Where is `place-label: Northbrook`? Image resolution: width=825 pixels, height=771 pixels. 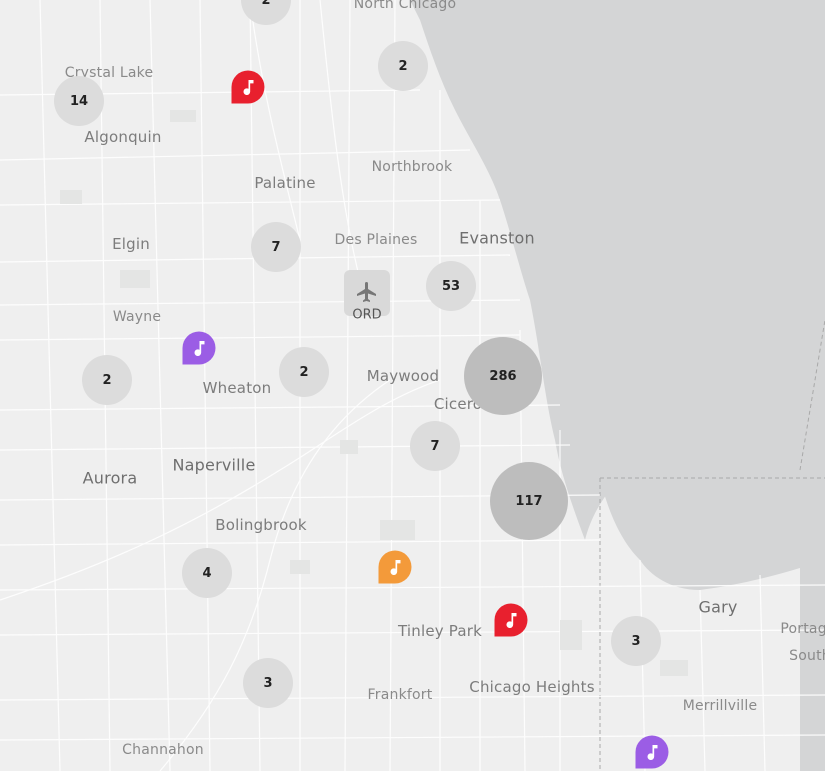 place-label: Northbrook is located at coordinates (412, 167).